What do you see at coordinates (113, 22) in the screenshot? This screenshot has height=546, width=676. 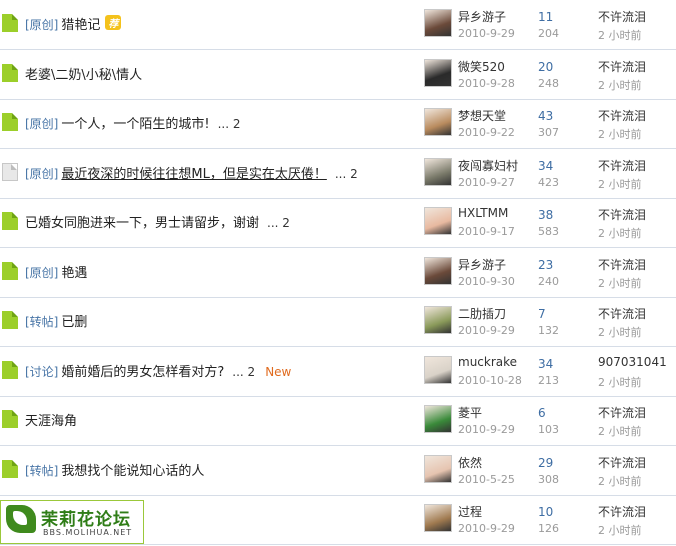 I see `recommended-badge: 荐` at bounding box center [113, 22].